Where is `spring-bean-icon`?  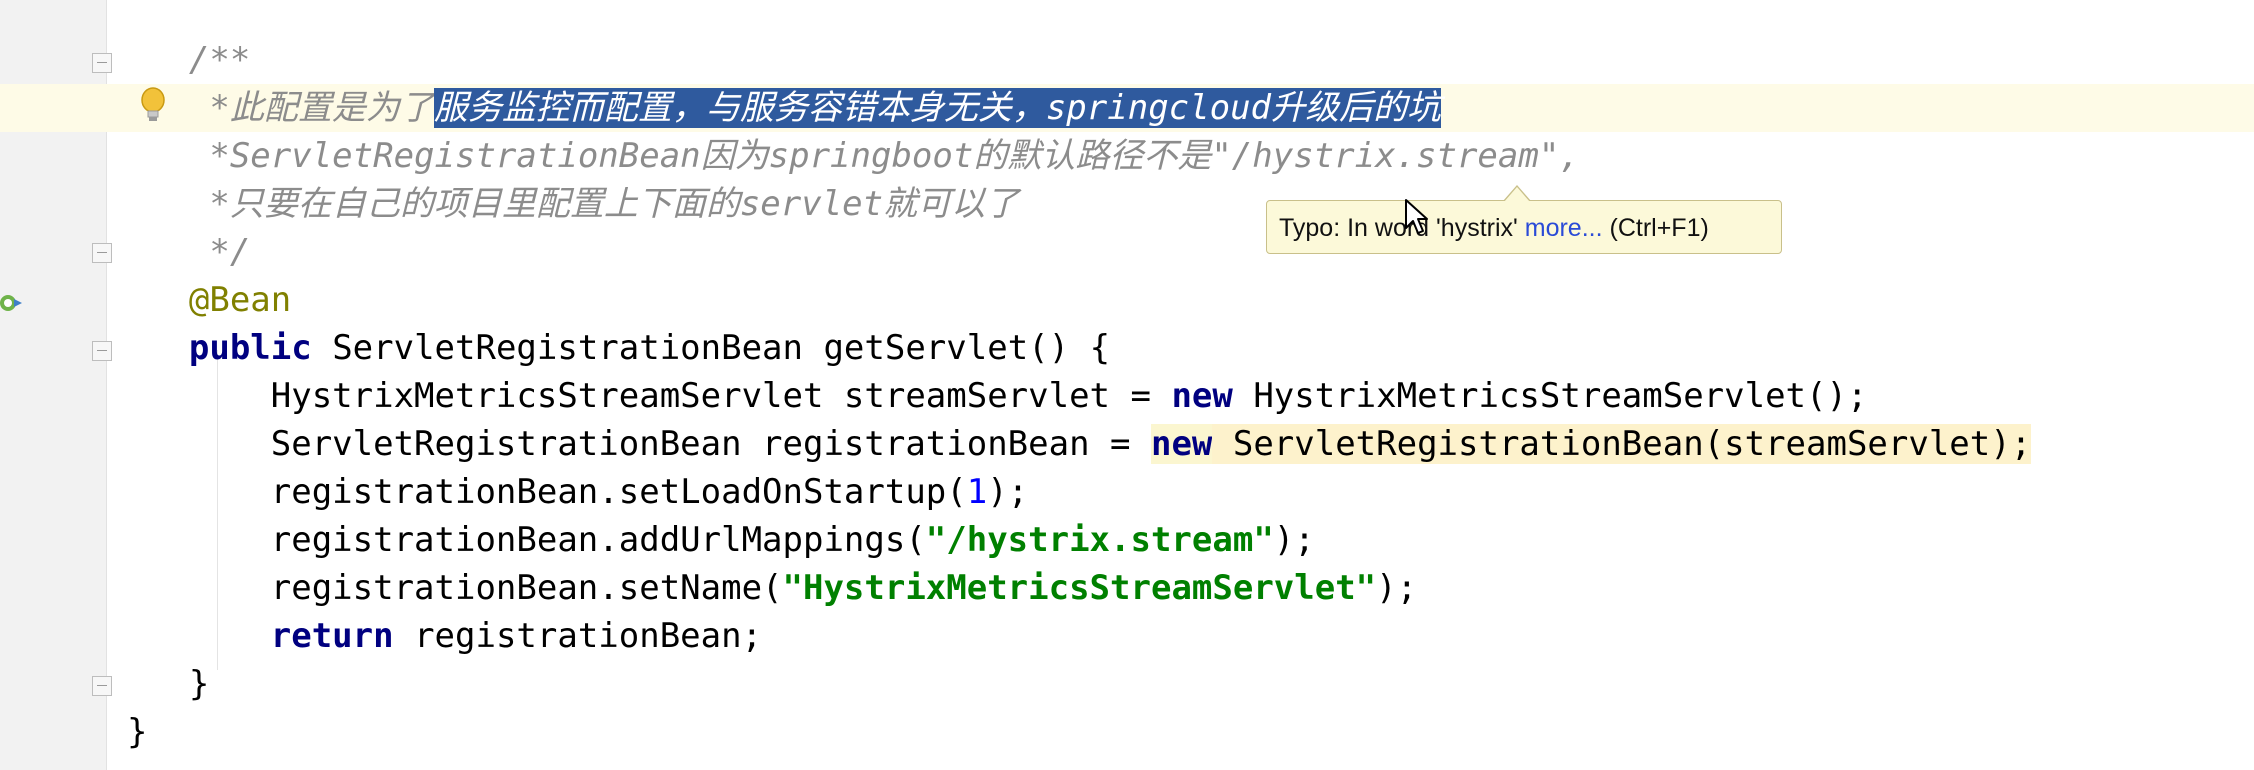 spring-bean-icon is located at coordinates (11, 303).